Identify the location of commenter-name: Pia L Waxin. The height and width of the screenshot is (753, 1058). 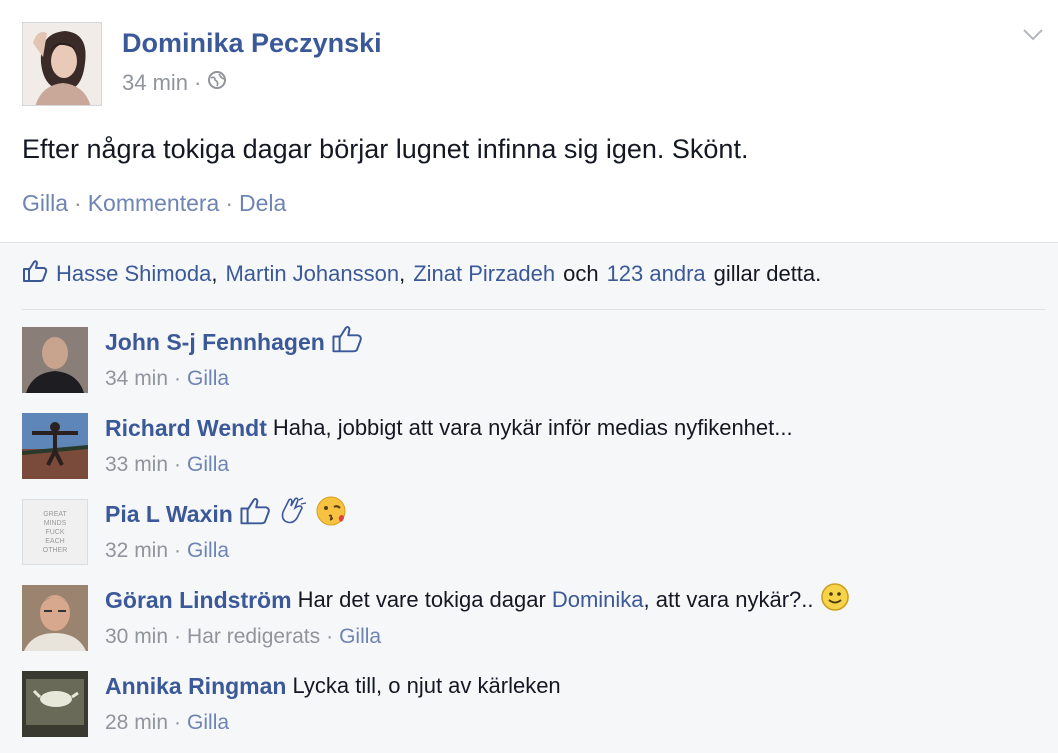
(169, 514).